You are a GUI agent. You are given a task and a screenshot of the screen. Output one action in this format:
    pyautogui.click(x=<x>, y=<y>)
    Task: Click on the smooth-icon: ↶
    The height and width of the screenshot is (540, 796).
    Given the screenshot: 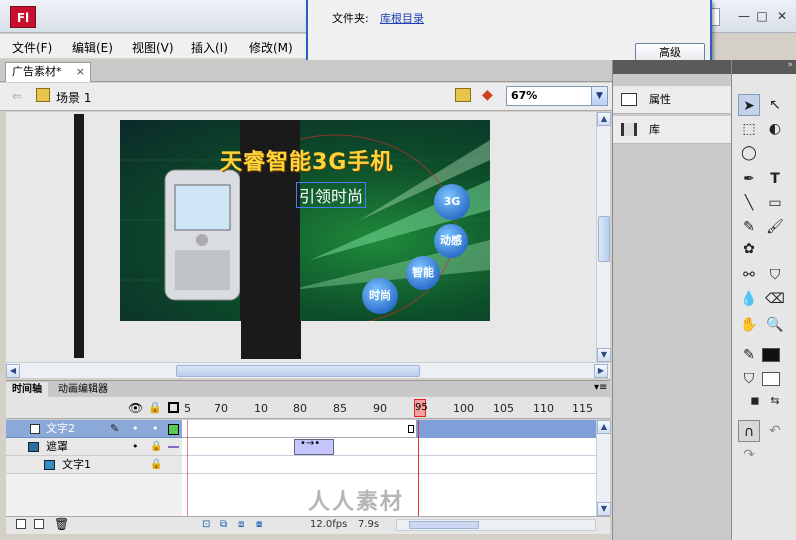 What is the action you would take?
    pyautogui.click(x=775, y=431)
    